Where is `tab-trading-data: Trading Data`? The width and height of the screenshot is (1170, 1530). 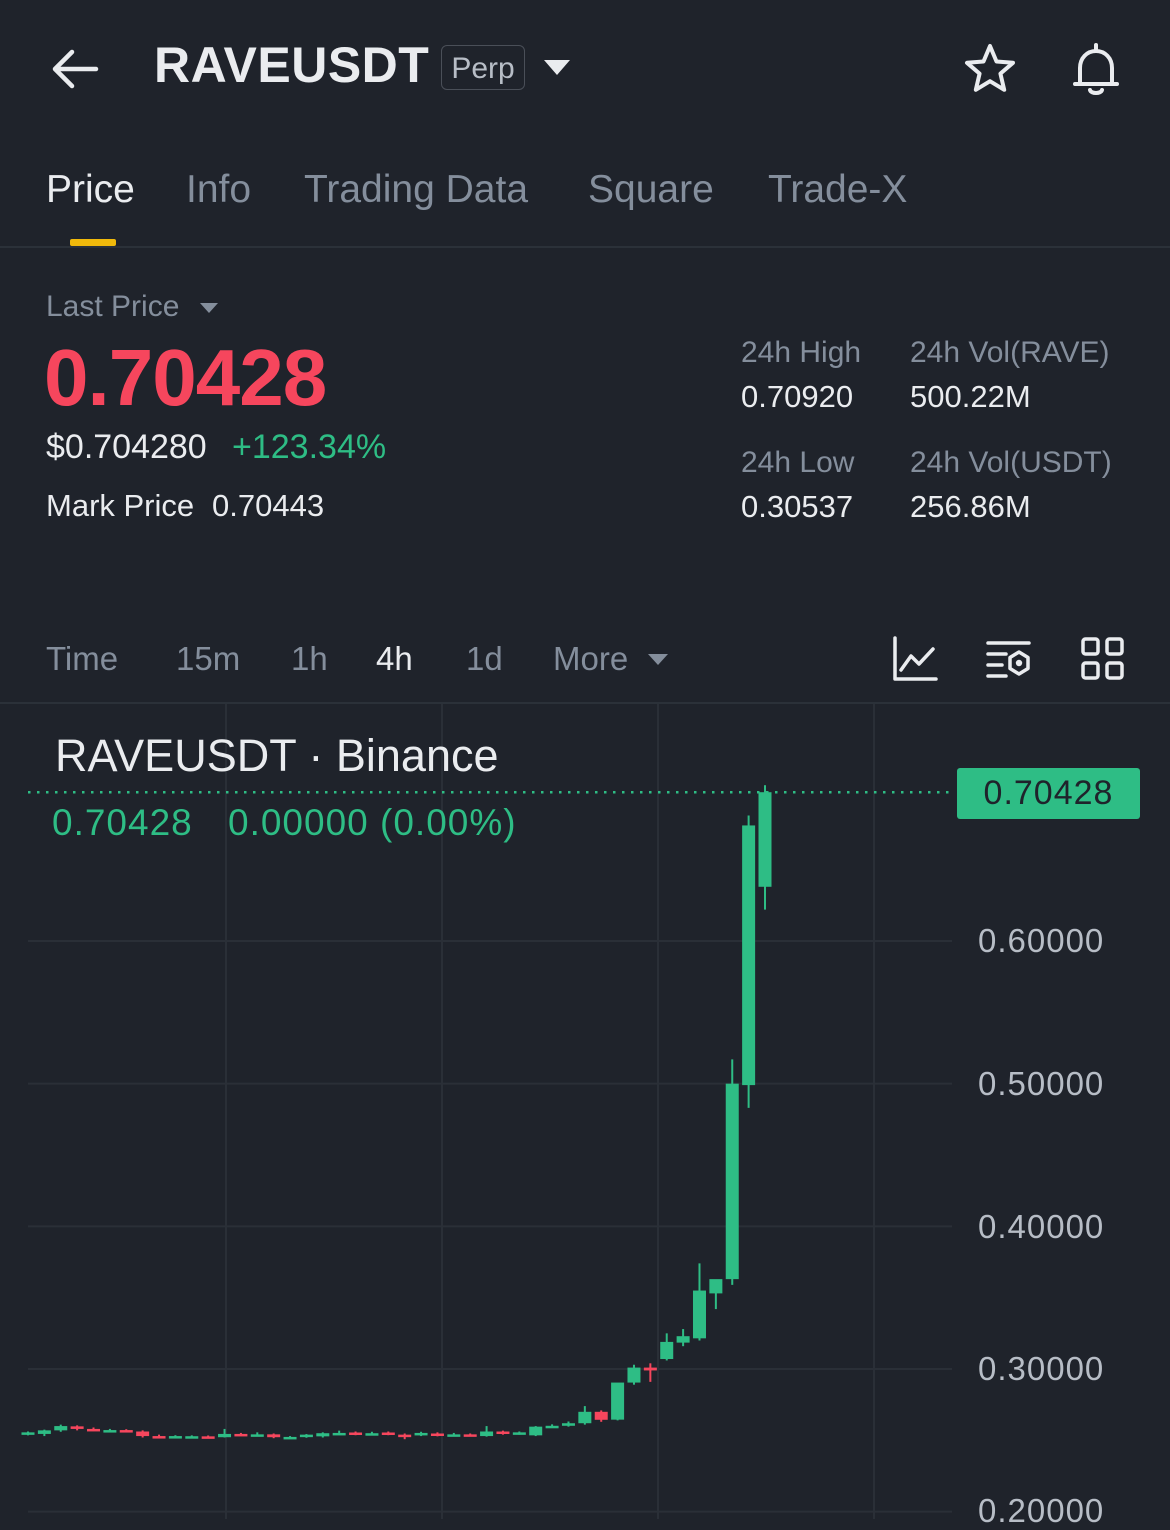 tab-trading-data: Trading Data is located at coordinates (416, 190).